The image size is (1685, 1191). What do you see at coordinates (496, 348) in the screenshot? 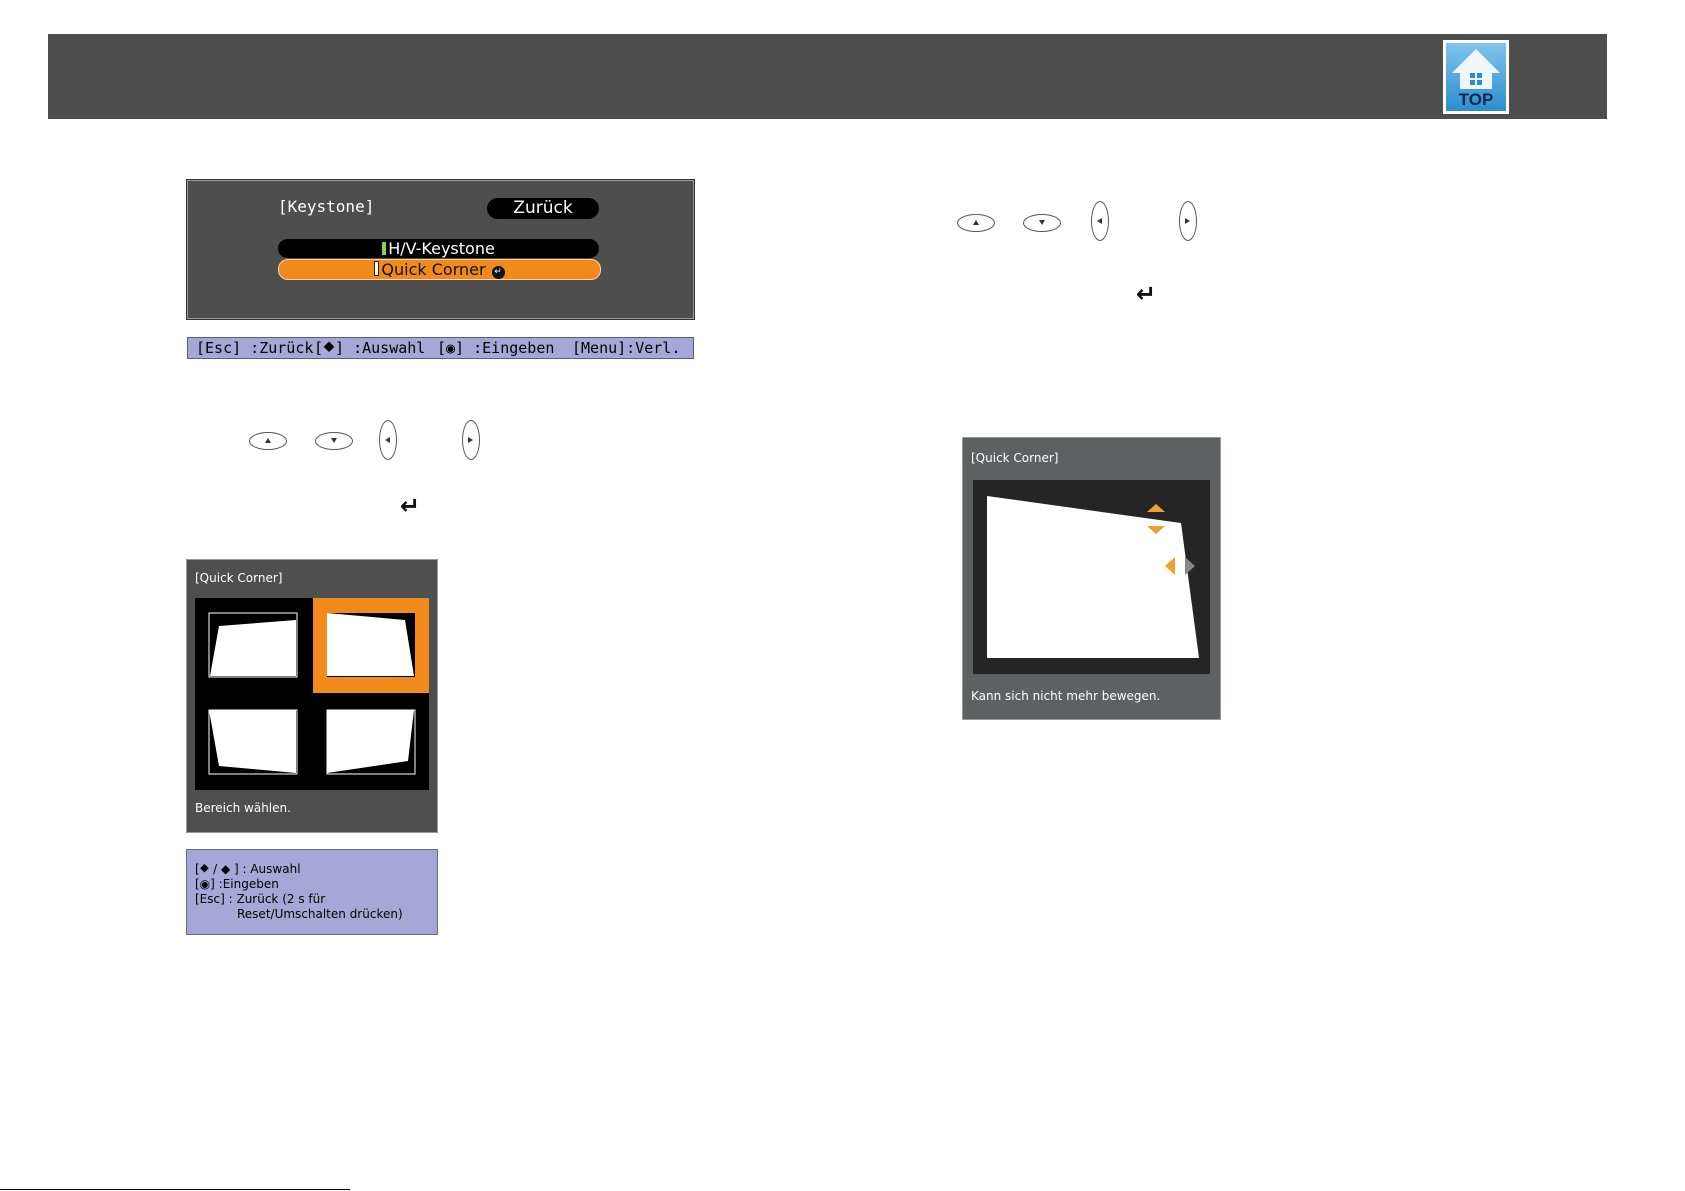
I see `help-enter: [◉] :Eingeben` at bounding box center [496, 348].